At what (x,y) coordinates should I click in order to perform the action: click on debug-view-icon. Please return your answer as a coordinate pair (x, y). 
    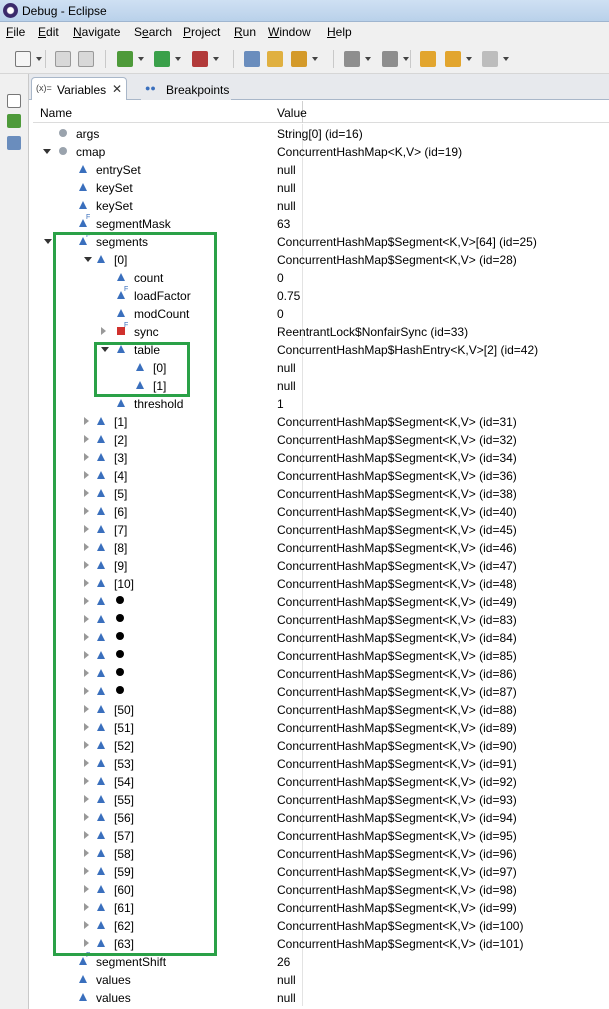
    Looking at the image, I should click on (14, 121).